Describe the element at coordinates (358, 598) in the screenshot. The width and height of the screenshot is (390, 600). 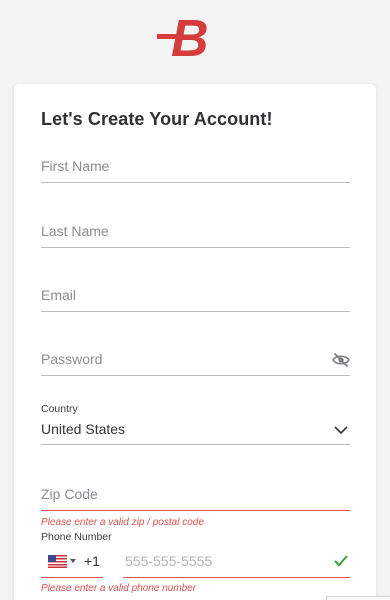
I see `recaptcha-badge` at that location.